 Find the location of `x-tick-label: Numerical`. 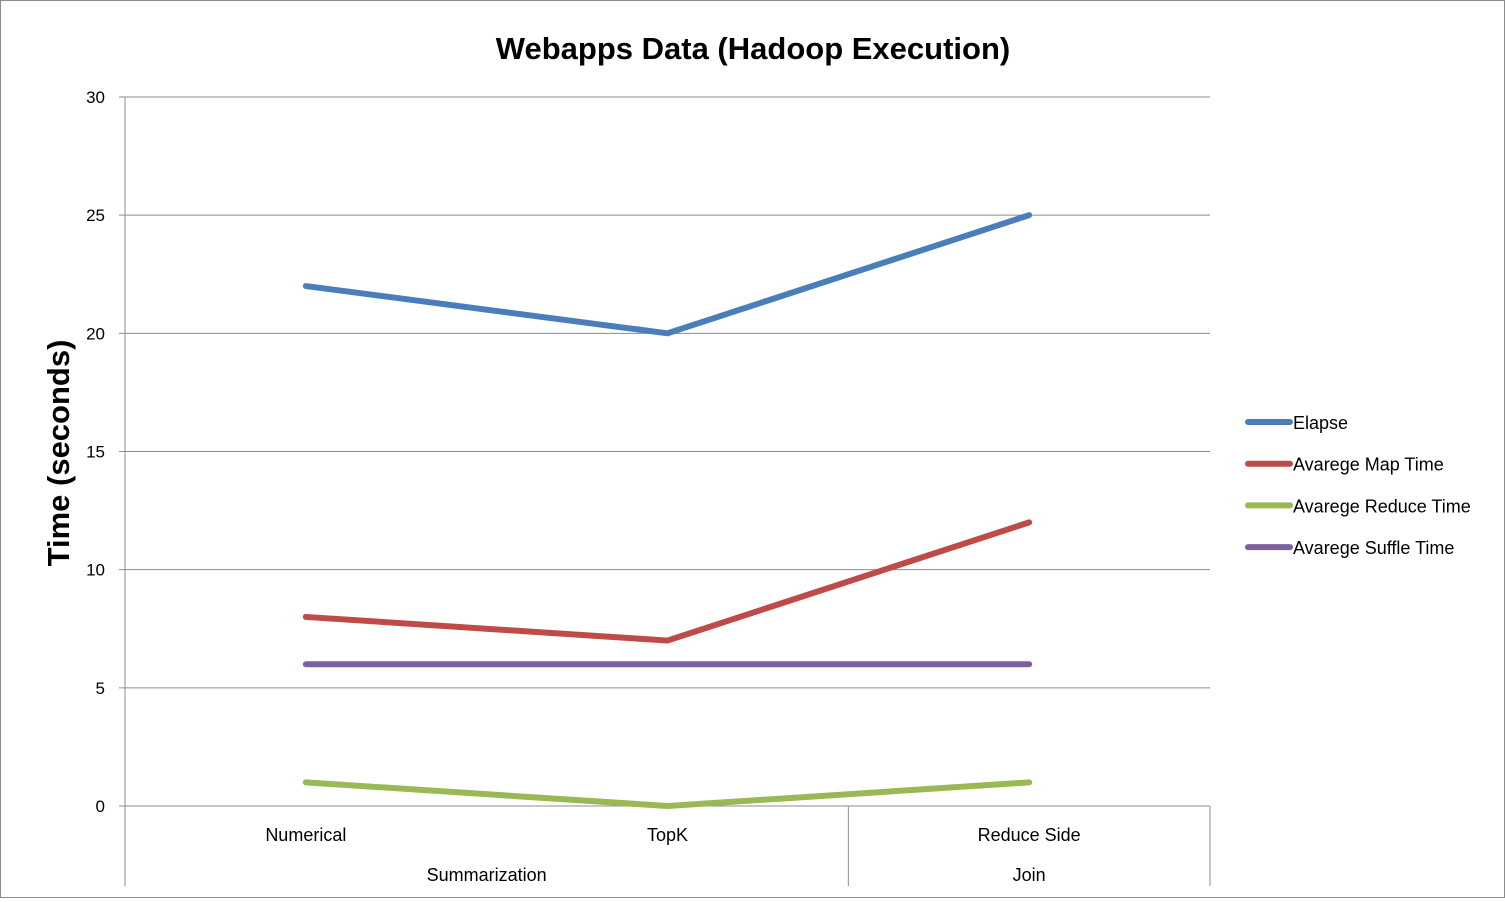

x-tick-label: Numerical is located at coordinates (305, 835).